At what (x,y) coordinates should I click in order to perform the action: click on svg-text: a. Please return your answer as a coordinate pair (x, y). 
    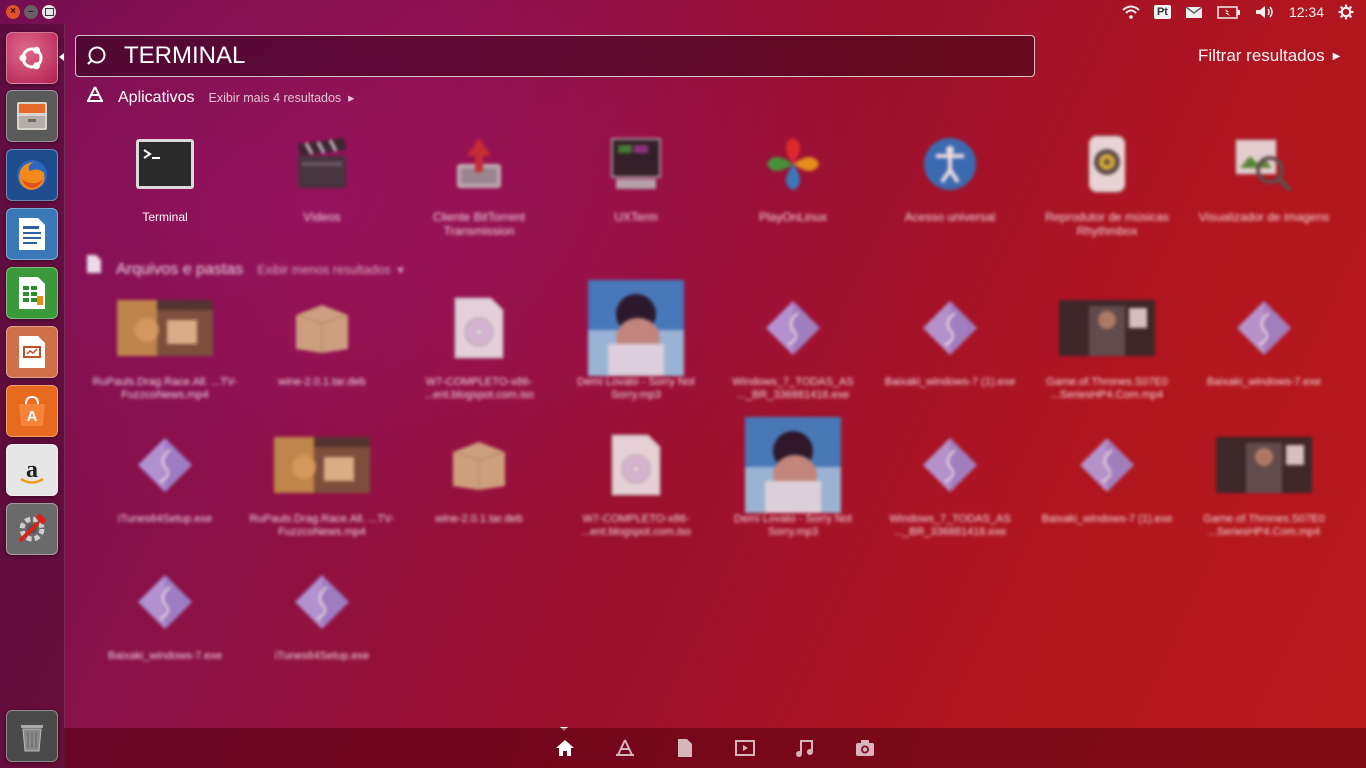
    Looking at the image, I should click on (32, 470).